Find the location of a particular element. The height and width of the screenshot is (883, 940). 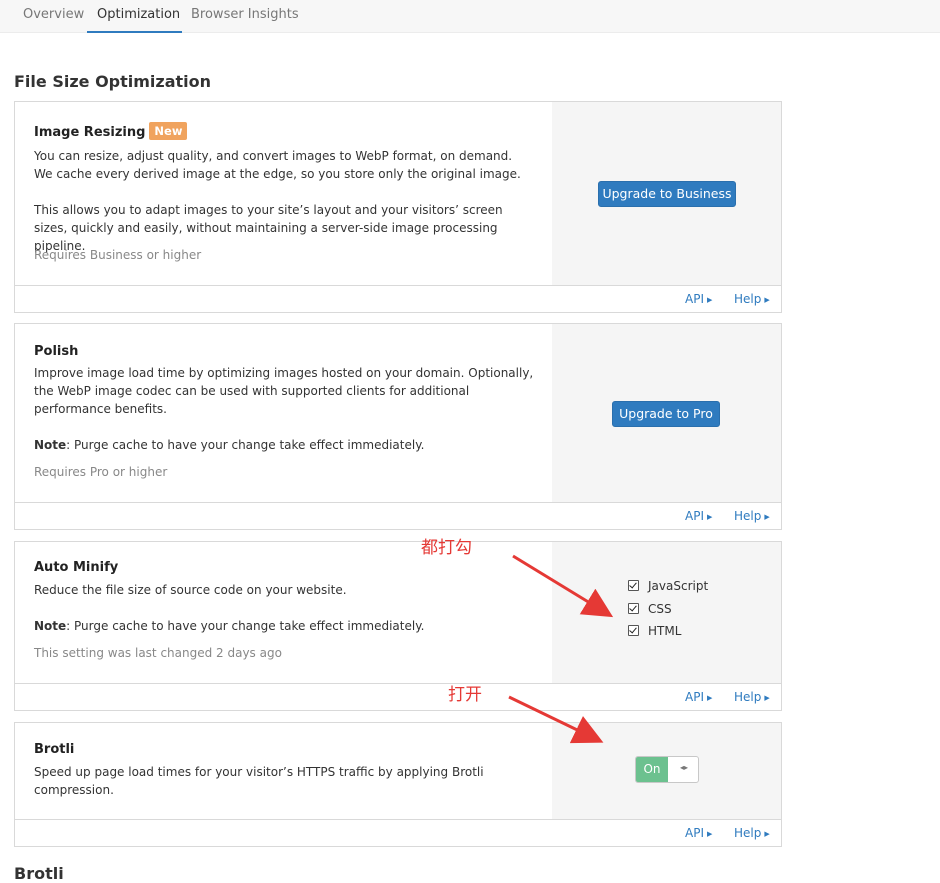

html-checkbox: HTML is located at coordinates (654, 631).